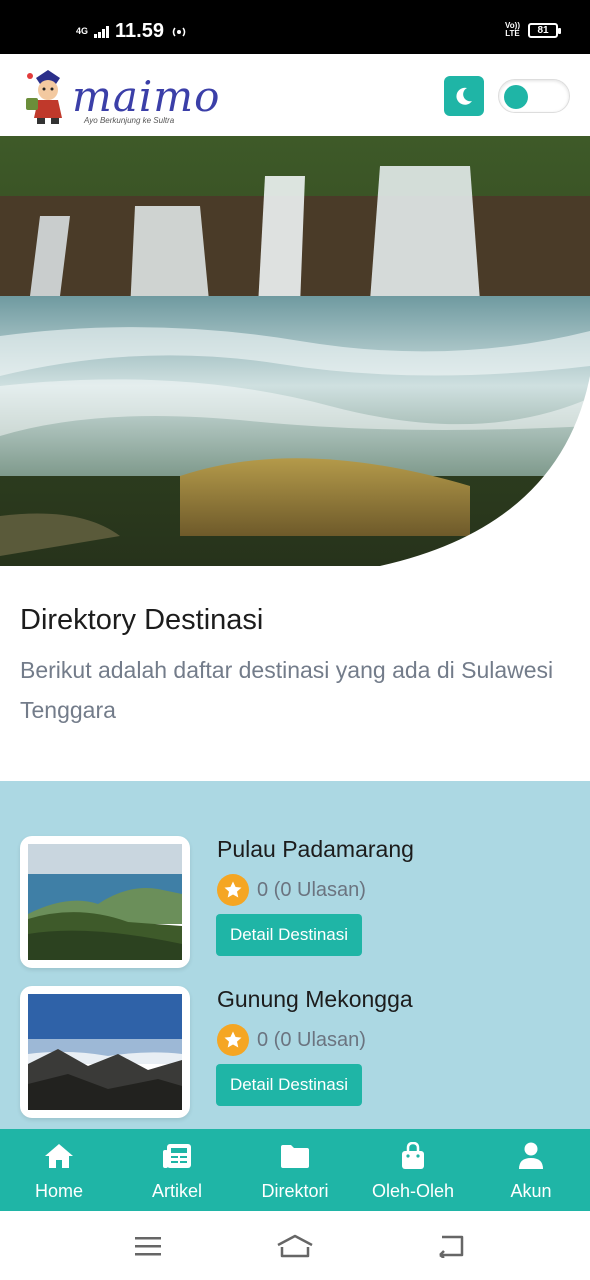 Image resolution: width=590 pixels, height=1280 pixels. Describe the element at coordinates (413, 1156) in the screenshot. I see `shopping-bag-icon` at that location.